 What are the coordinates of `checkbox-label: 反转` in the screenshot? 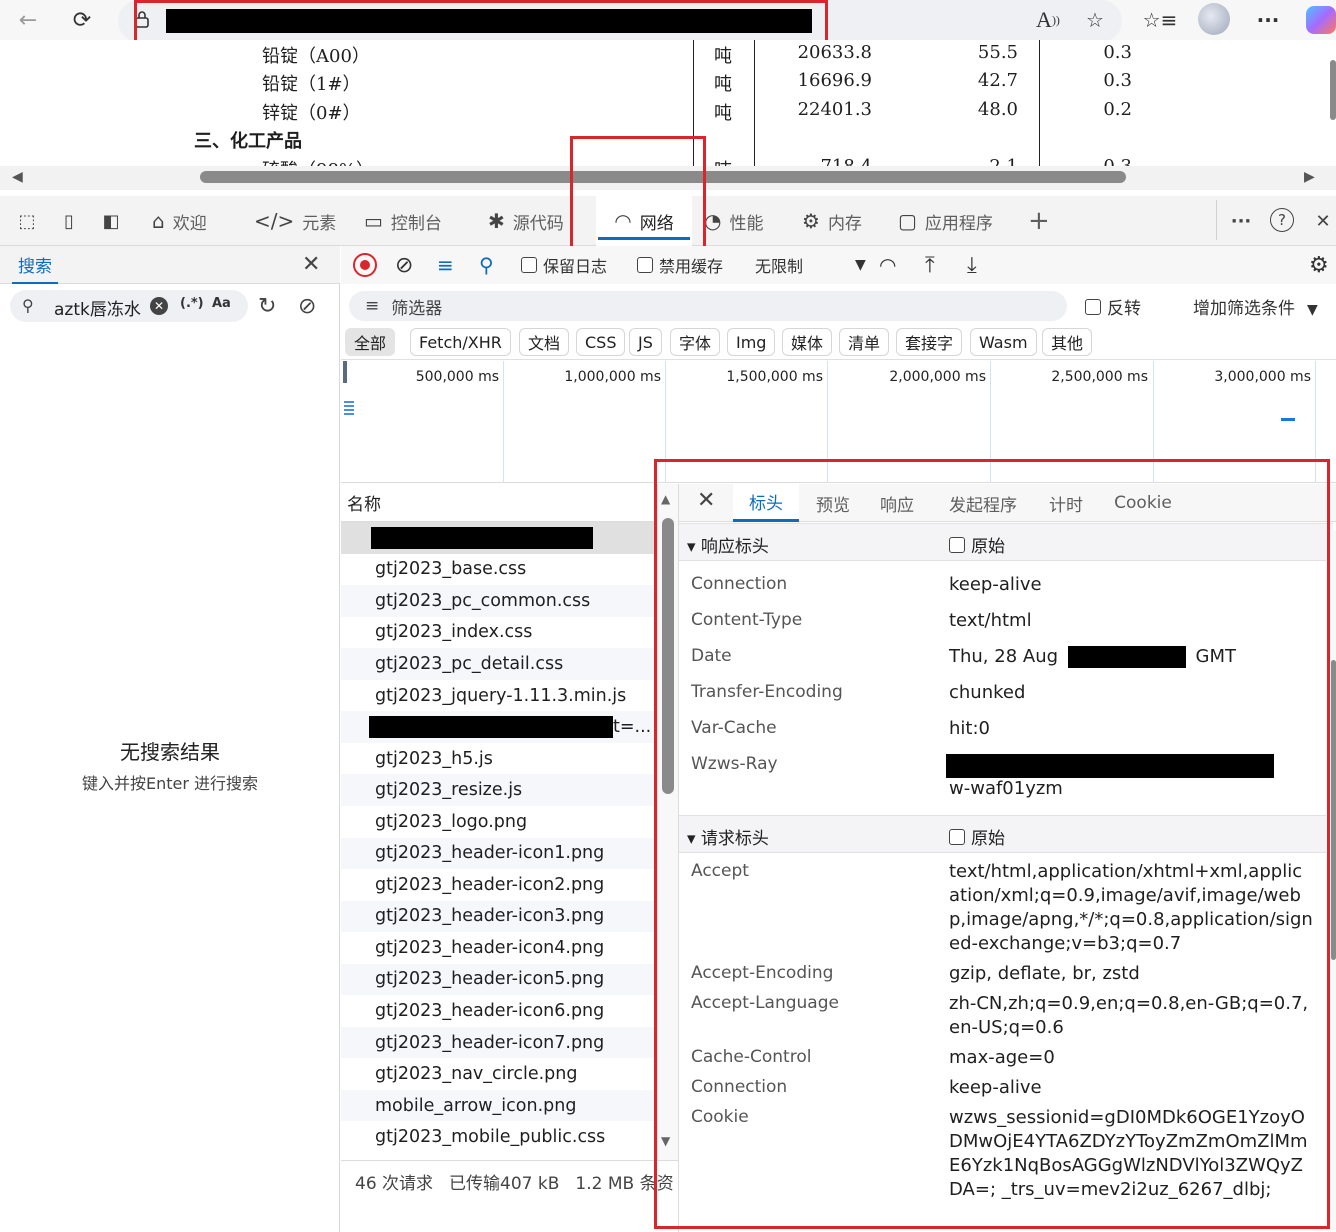 It's located at (1124, 309).